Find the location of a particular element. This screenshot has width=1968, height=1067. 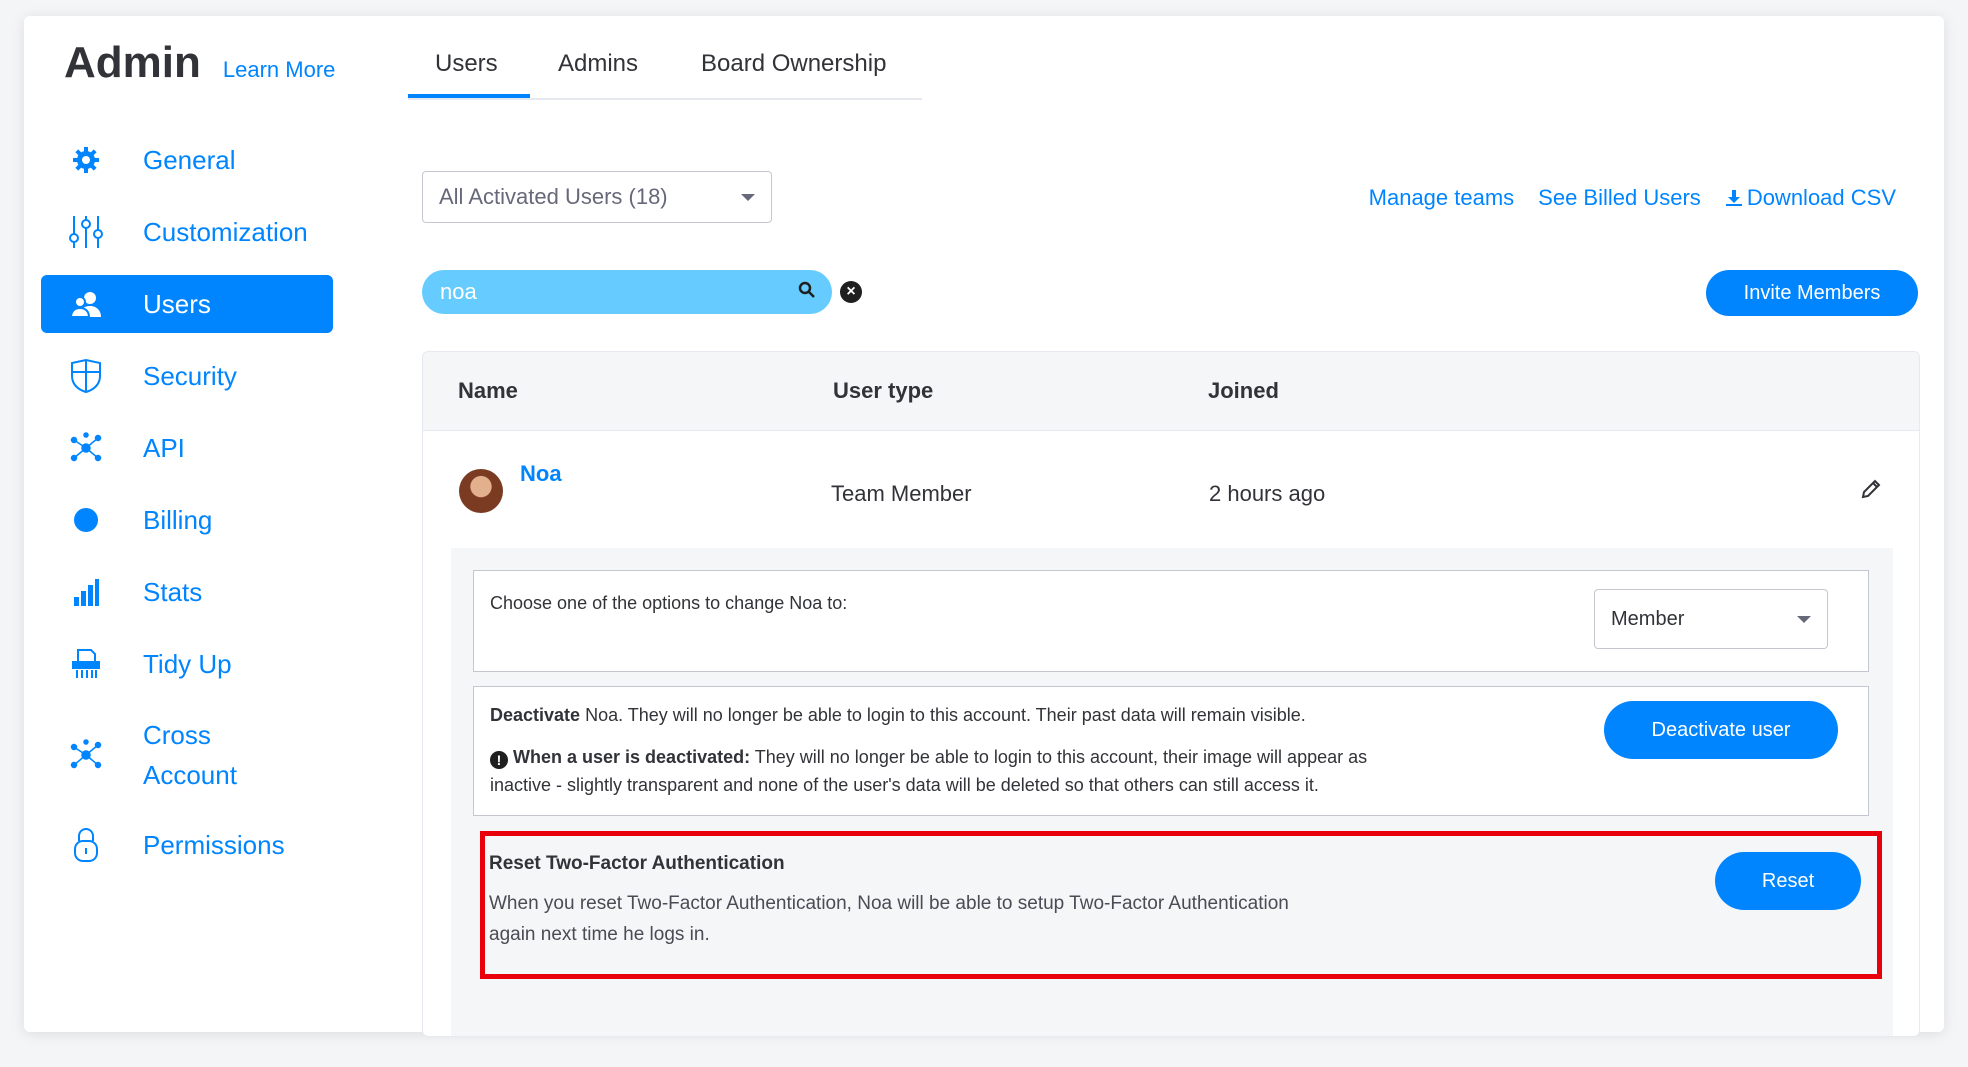

network-icon is located at coordinates (86, 755).